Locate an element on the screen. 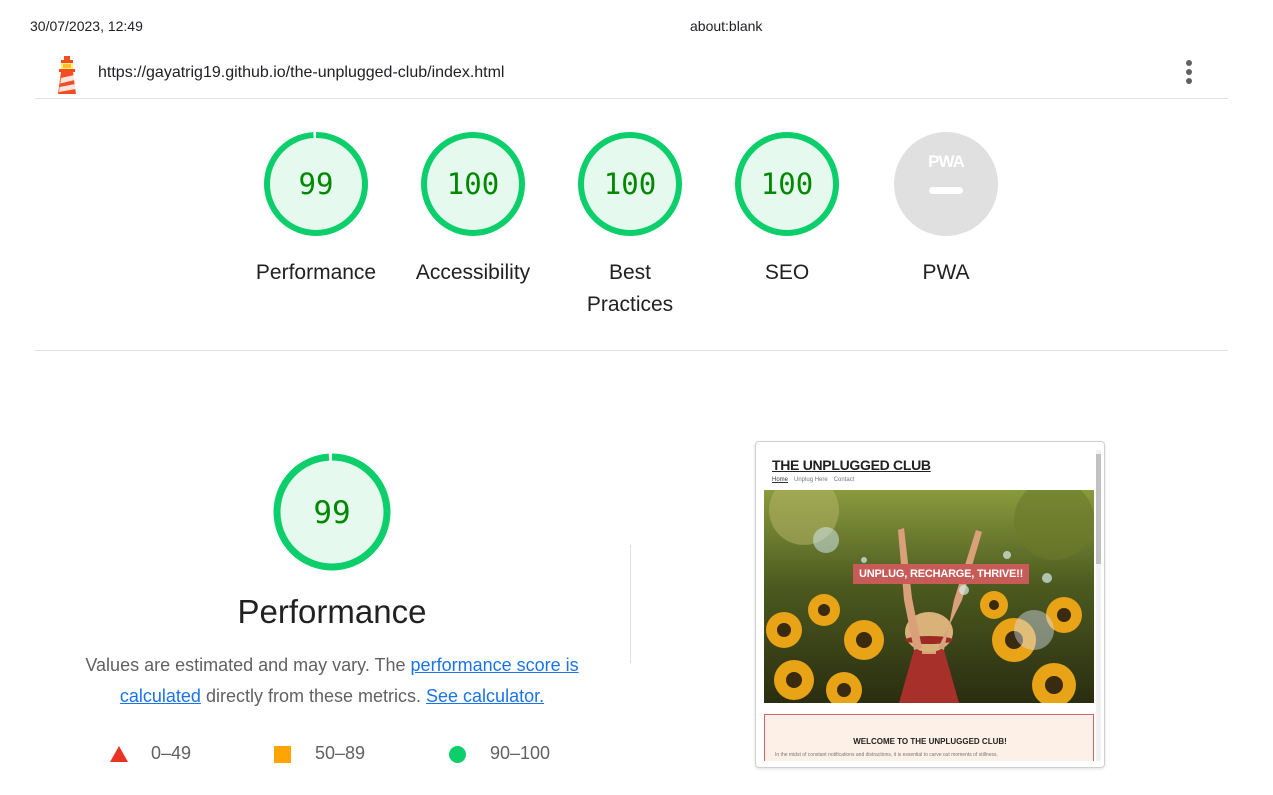  pwa-badge-icon: PWA is located at coordinates (946, 184).